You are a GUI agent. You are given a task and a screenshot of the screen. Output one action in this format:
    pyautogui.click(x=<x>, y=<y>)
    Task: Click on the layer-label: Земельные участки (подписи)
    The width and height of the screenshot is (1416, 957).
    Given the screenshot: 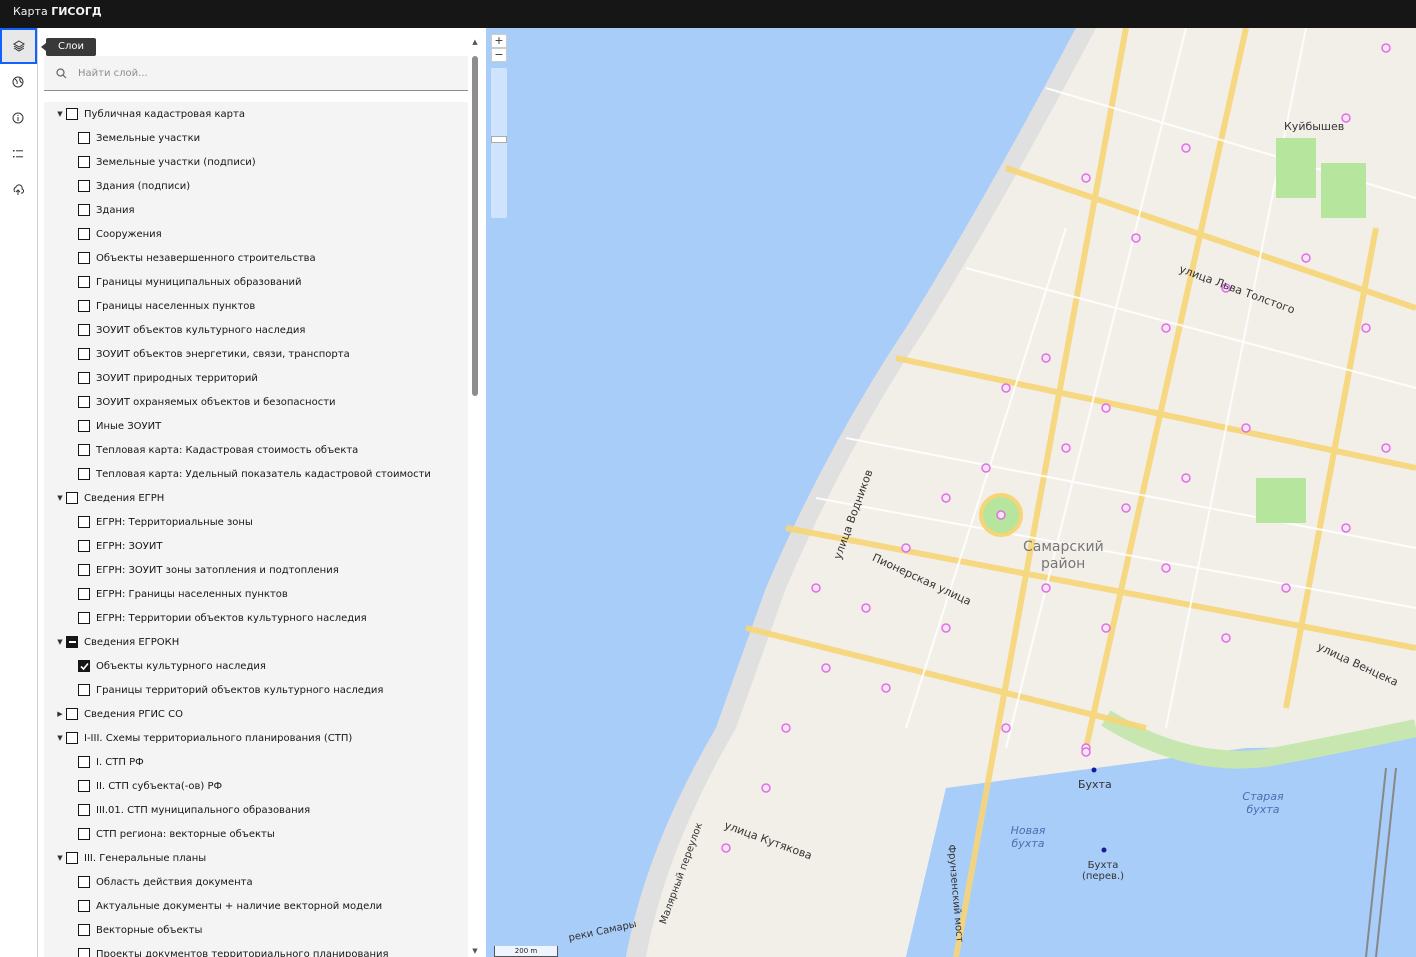 What is the action you would take?
    pyautogui.click(x=176, y=162)
    